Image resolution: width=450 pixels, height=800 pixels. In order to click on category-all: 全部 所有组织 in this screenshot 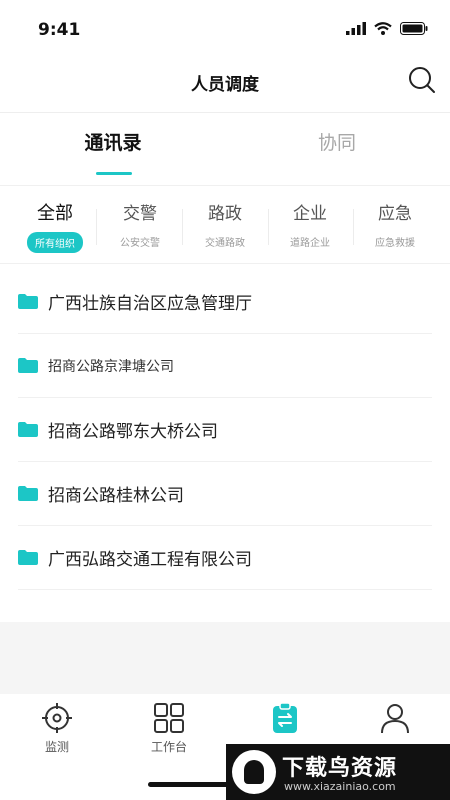, I will do `click(55, 225)`.